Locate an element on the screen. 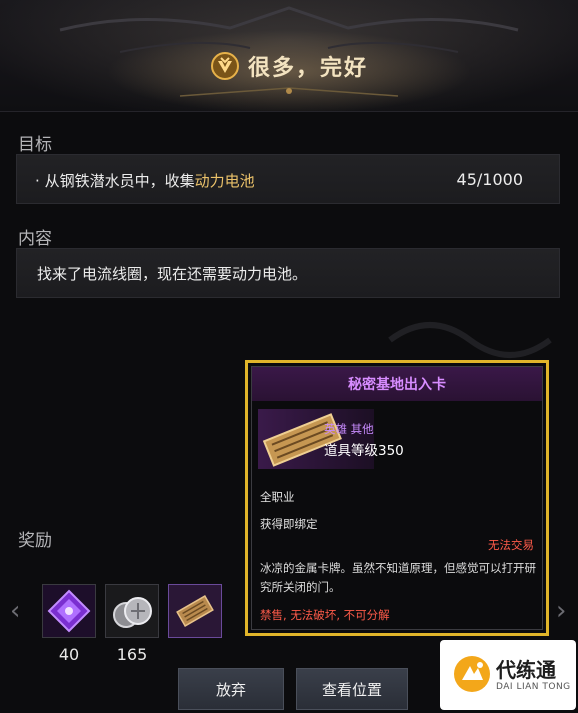 Image resolution: width=578 pixels, height=713 pixels. rewards-label: 奖励 is located at coordinates (35, 541).